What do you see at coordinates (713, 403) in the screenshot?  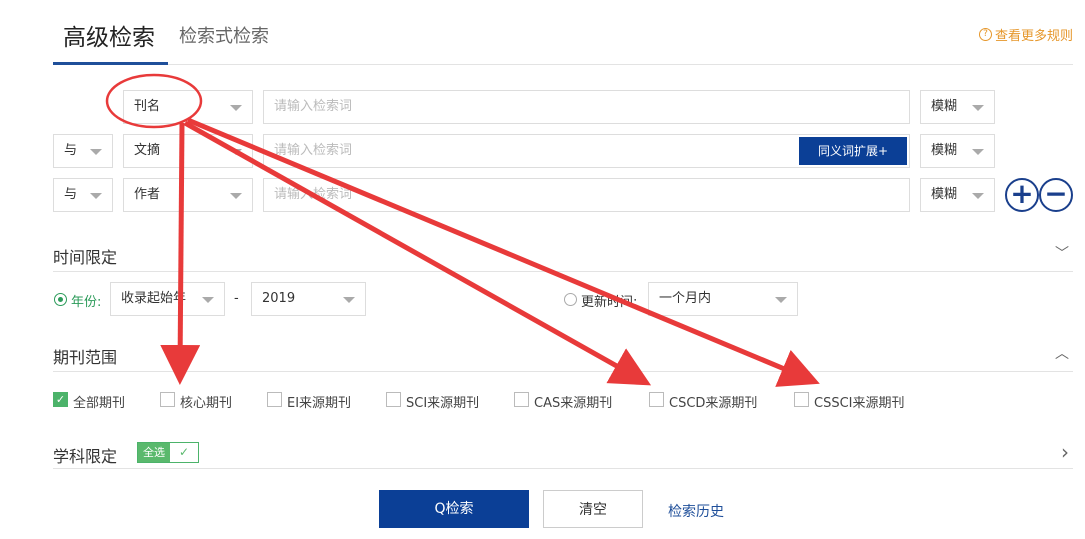 I see `checkbox-label: CSCD来源期刊` at bounding box center [713, 403].